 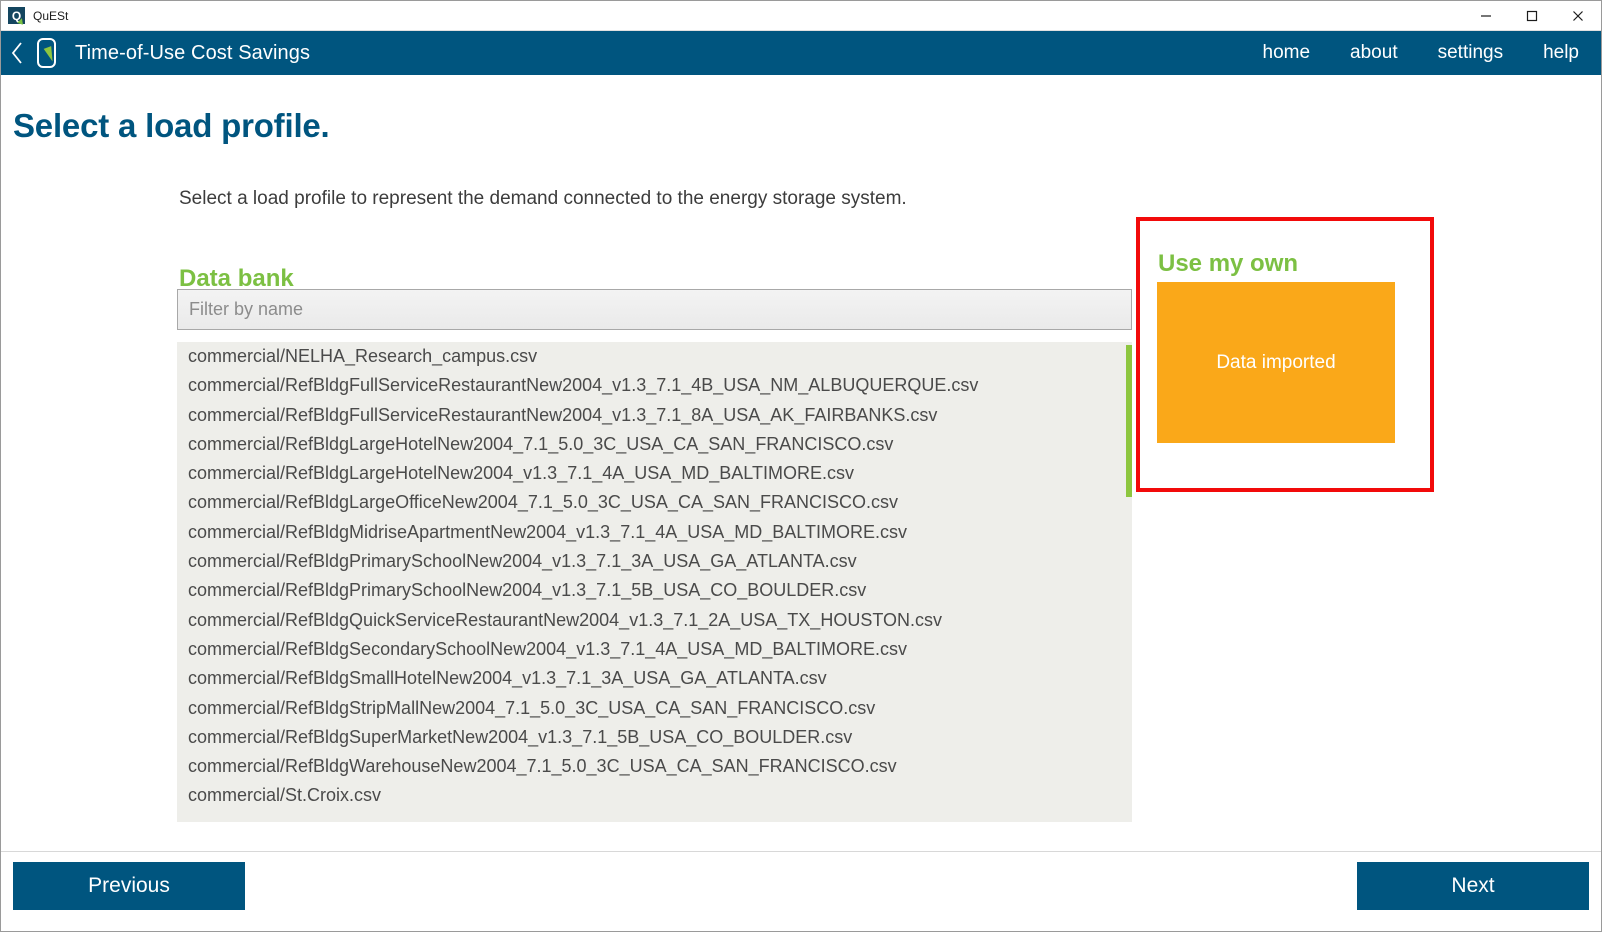 I want to click on list-scrollbar-thumb, so click(x=1129, y=421).